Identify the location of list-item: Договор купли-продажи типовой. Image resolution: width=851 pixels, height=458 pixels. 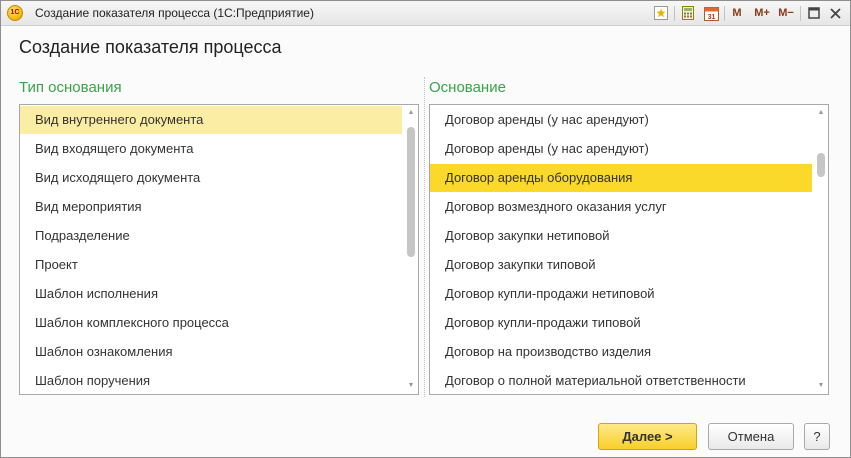
(621, 323).